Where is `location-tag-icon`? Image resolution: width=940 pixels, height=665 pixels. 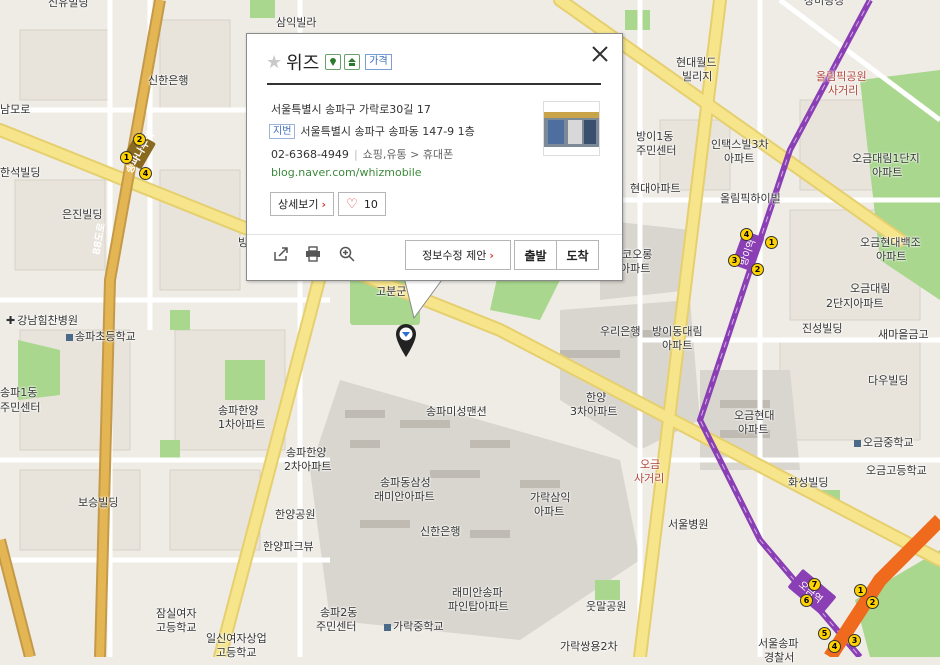 location-tag-icon is located at coordinates (333, 62).